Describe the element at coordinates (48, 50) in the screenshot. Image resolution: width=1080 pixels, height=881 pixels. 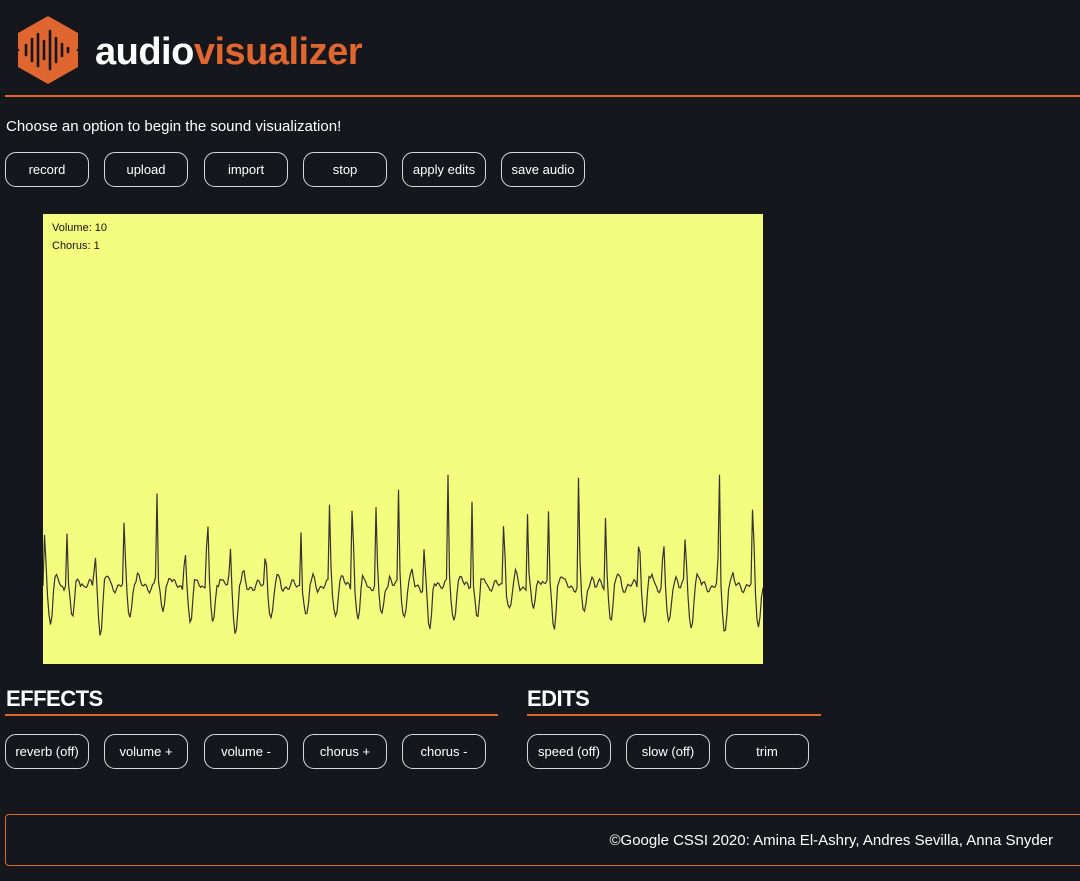
I see `sound-wave-logo-icon` at that location.